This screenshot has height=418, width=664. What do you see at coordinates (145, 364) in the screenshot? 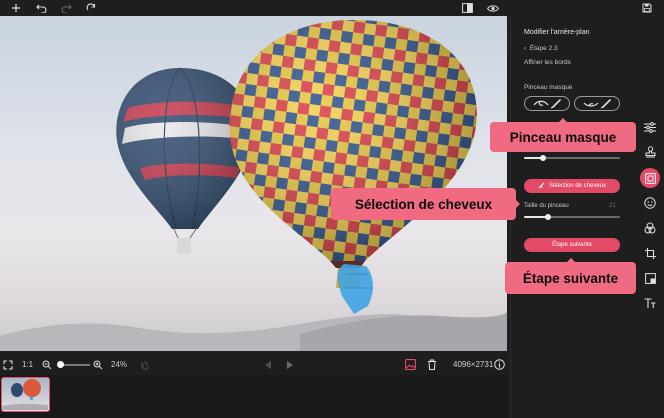
I see `hand-icon` at bounding box center [145, 364].